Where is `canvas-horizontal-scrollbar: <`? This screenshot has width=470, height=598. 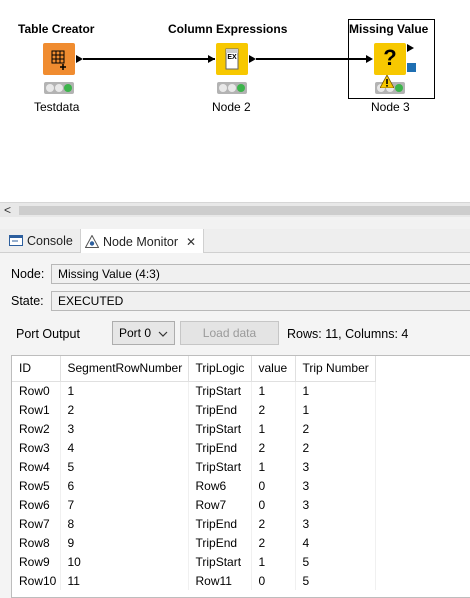 canvas-horizontal-scrollbar: < is located at coordinates (235, 209).